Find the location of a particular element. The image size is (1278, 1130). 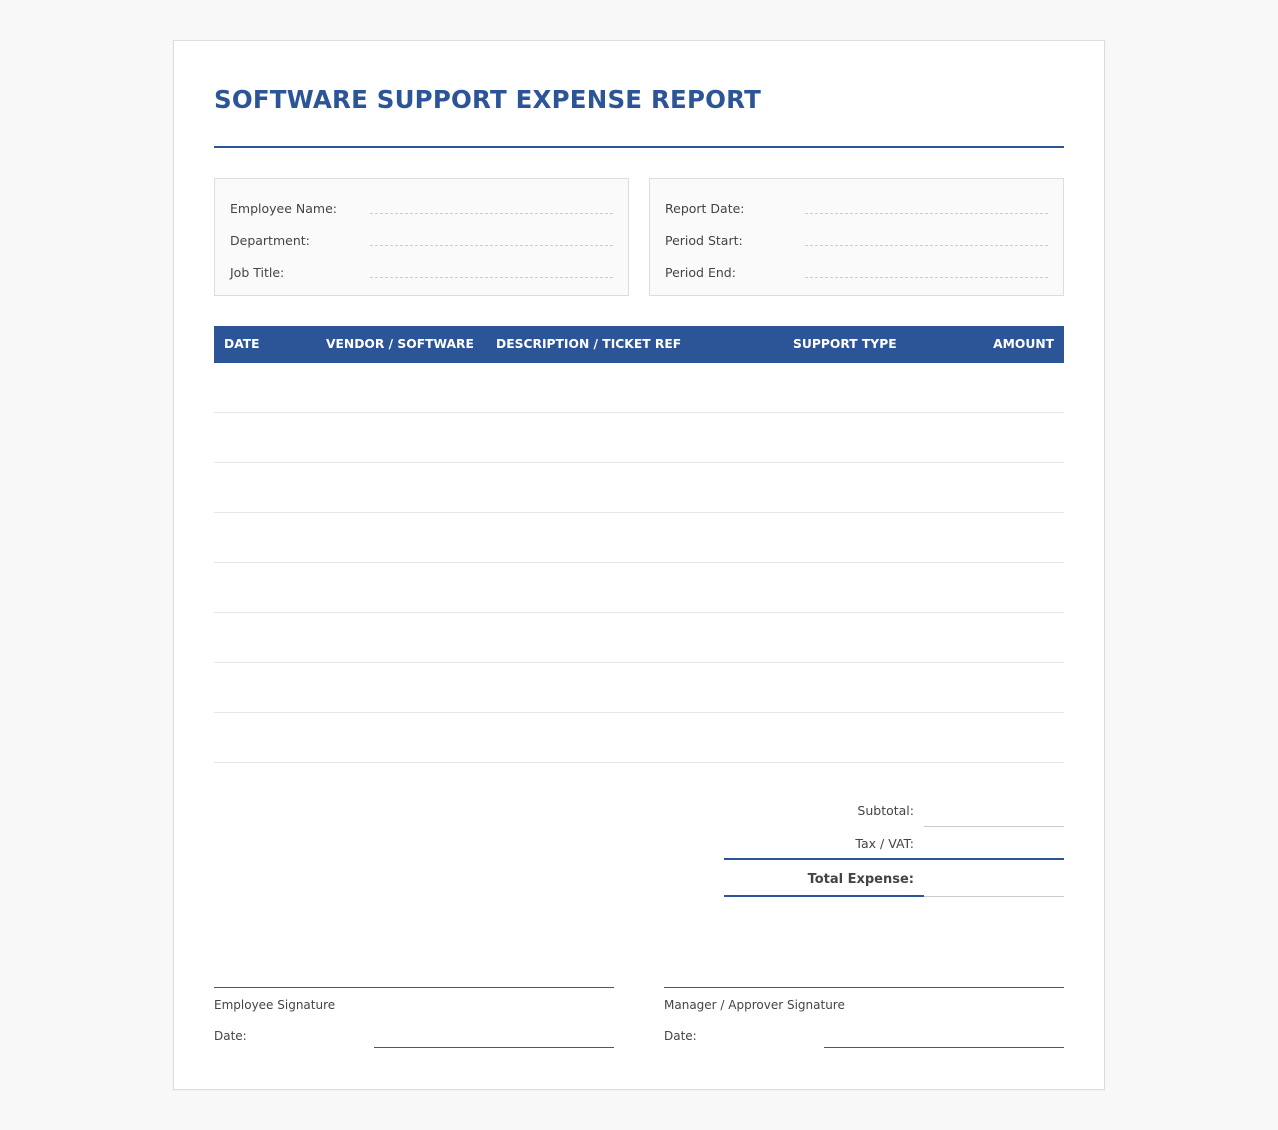

report-info-box: Report Date: Period Start: Period End: is located at coordinates (856, 237).